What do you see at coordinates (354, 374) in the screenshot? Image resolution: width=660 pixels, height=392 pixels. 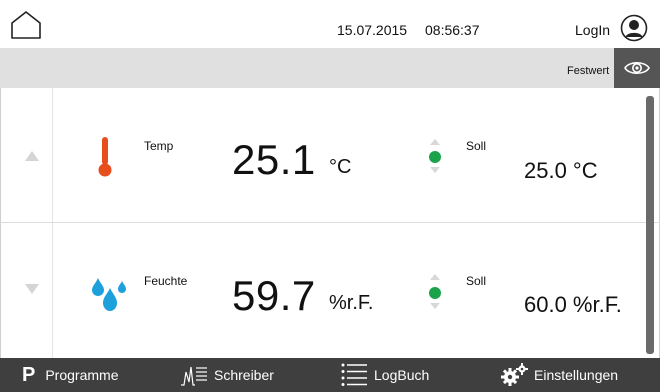 I see `list-icon` at bounding box center [354, 374].